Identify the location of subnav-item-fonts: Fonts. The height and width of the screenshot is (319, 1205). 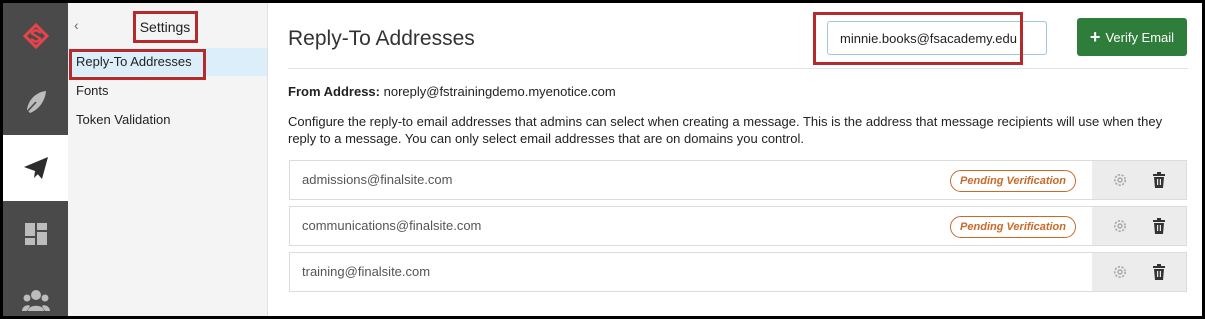
(167, 91).